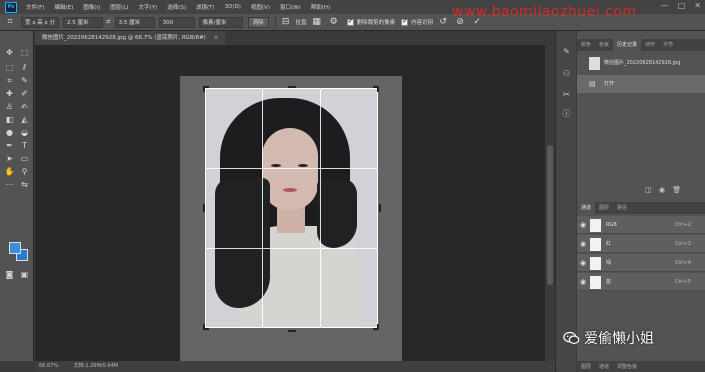 The height and width of the screenshot is (372, 705). What do you see at coordinates (148, 7) in the screenshot?
I see `menu-type: 文字(Y)` at bounding box center [148, 7].